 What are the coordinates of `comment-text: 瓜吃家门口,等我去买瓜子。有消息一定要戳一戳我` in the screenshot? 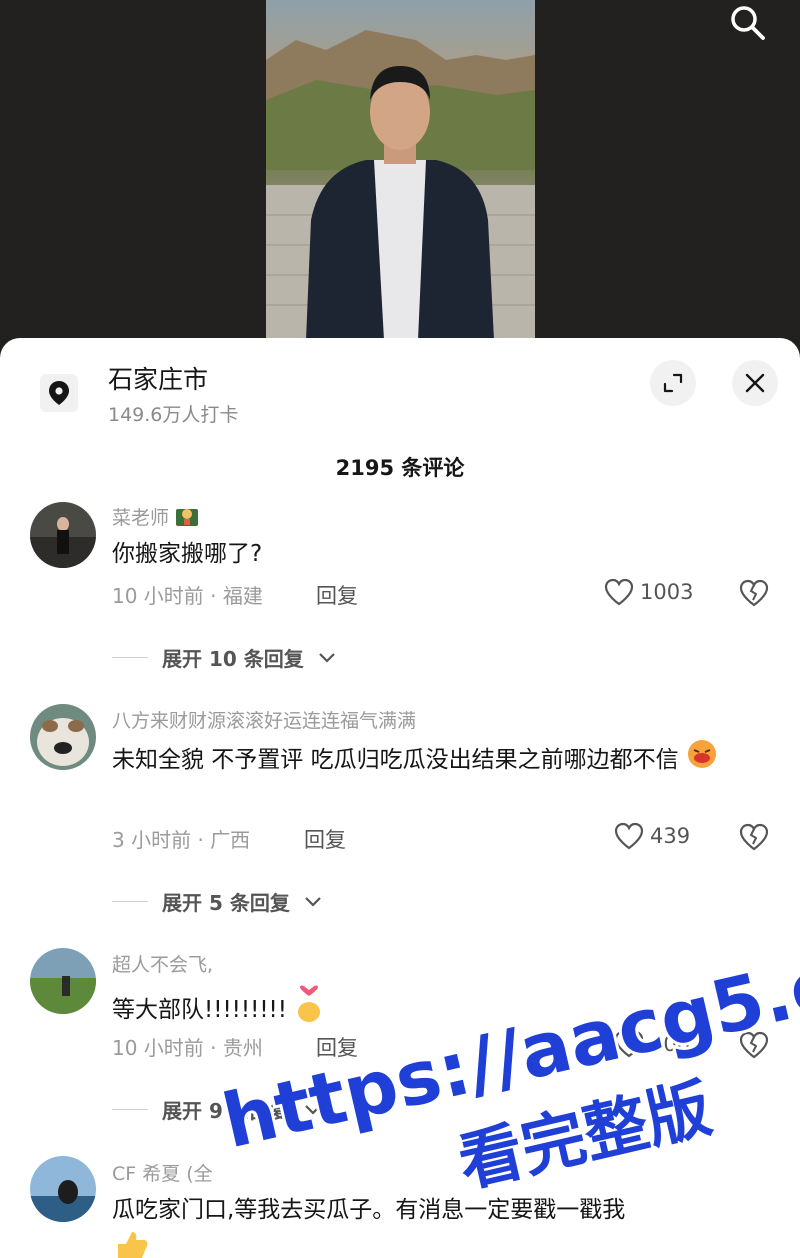 It's located at (369, 1210).